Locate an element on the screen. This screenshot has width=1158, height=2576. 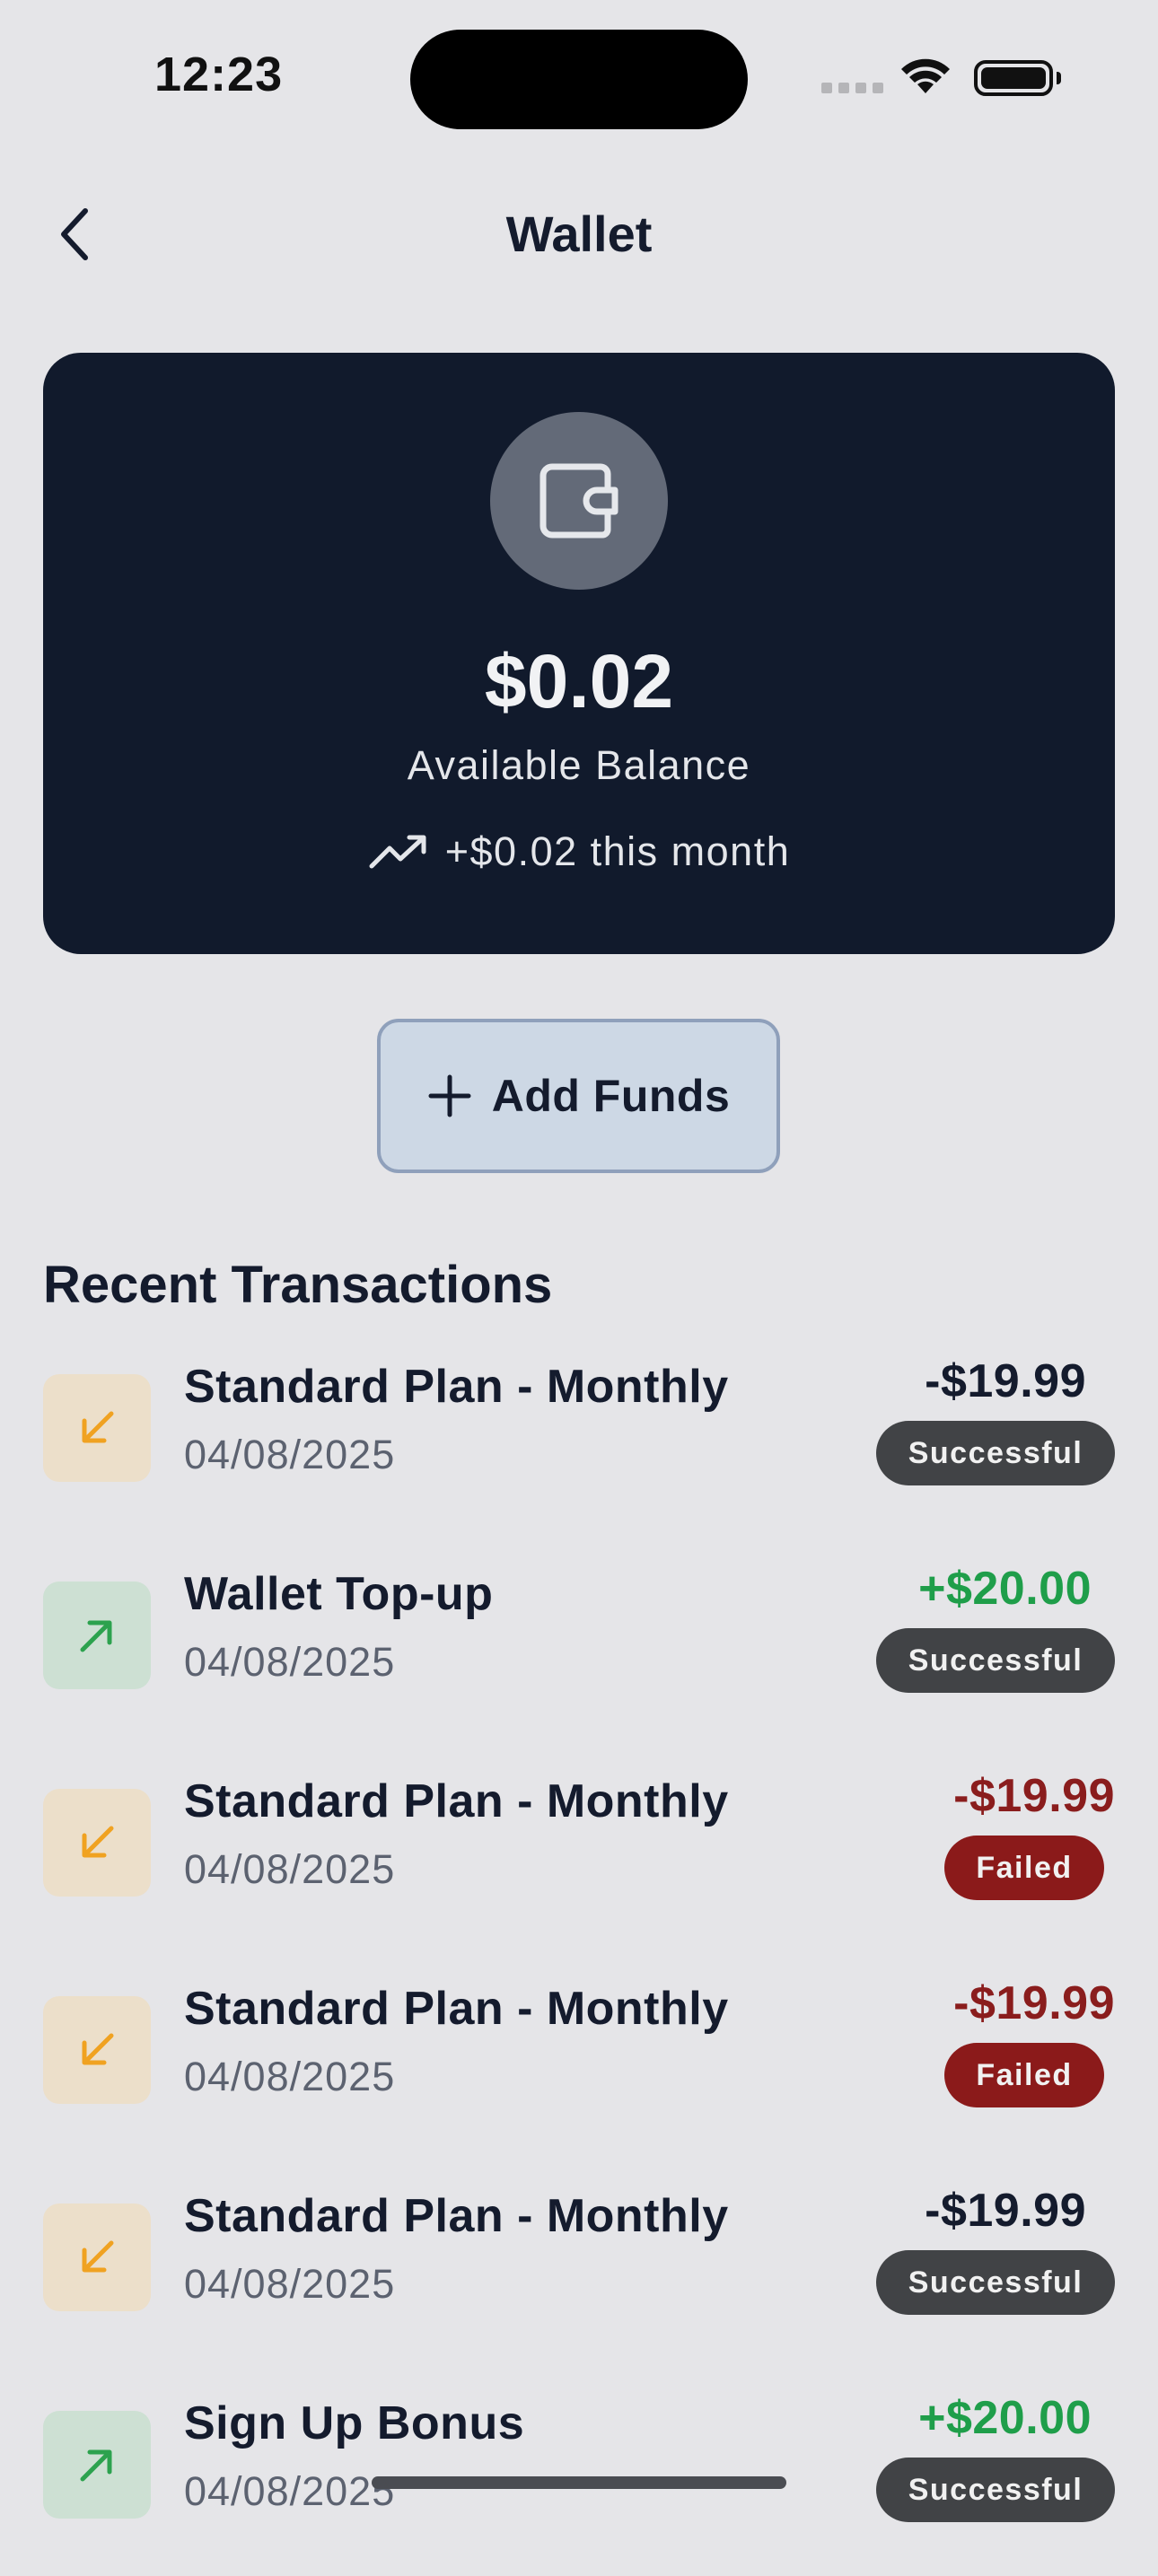
add-funds-button: Add Funds is located at coordinates (578, 1096).